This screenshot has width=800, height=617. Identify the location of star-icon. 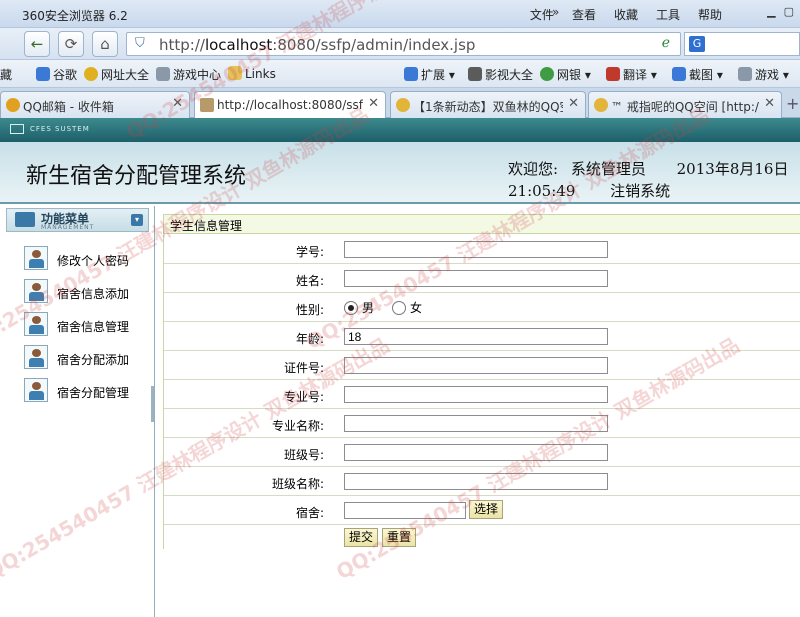
(403, 105).